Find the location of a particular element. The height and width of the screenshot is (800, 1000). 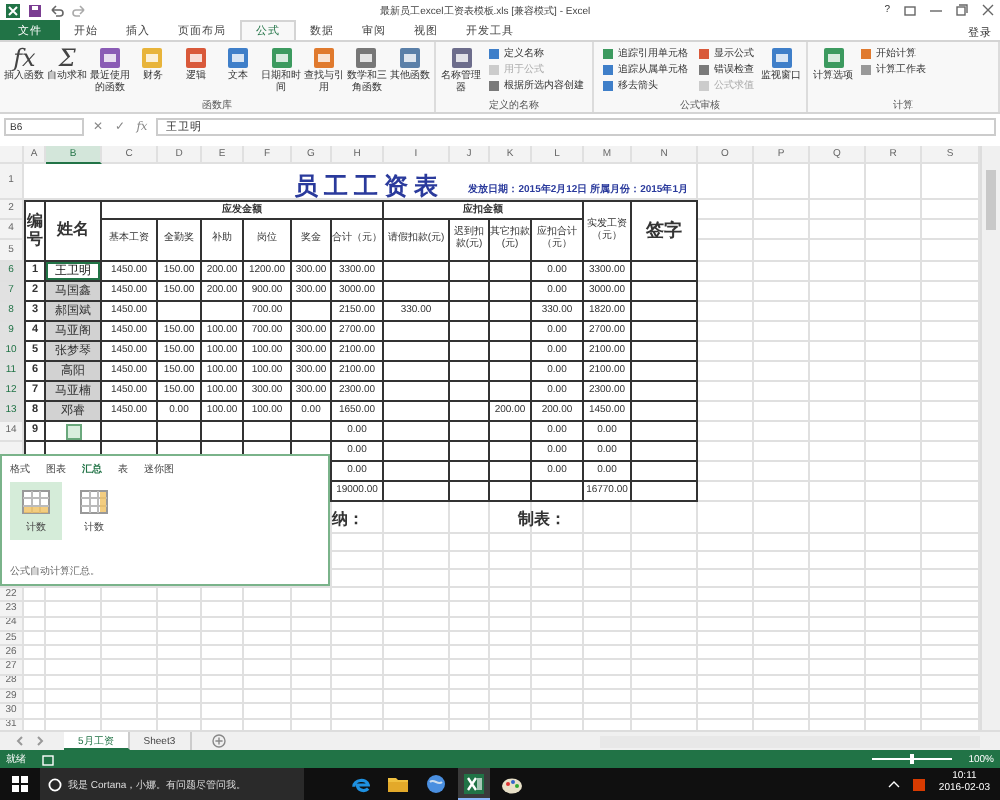

table-header: 签字 is located at coordinates (665, 231).